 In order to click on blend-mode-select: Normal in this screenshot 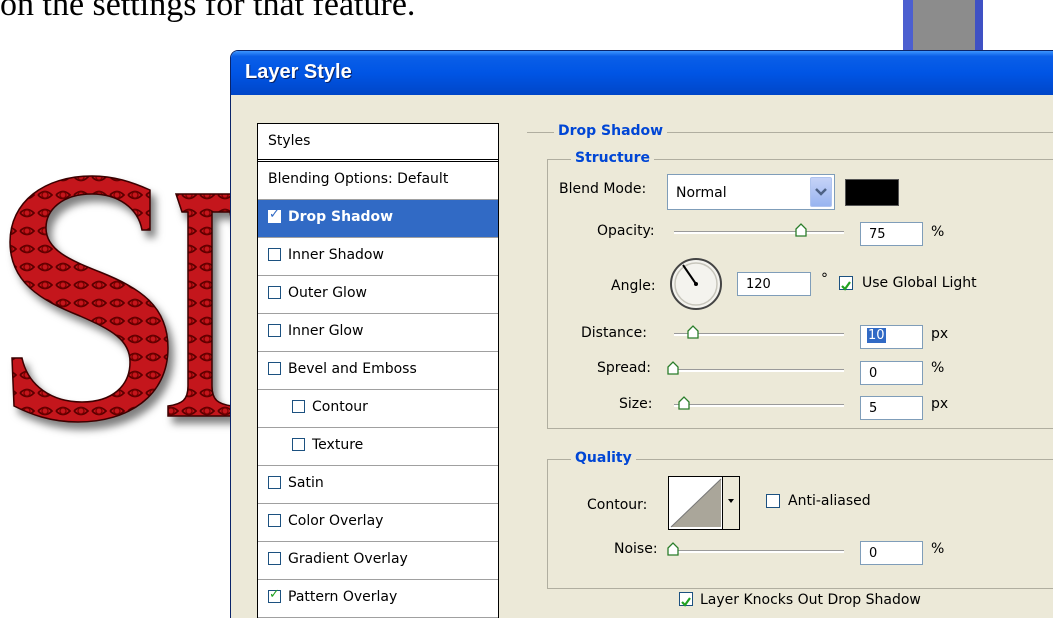, I will do `click(751, 192)`.